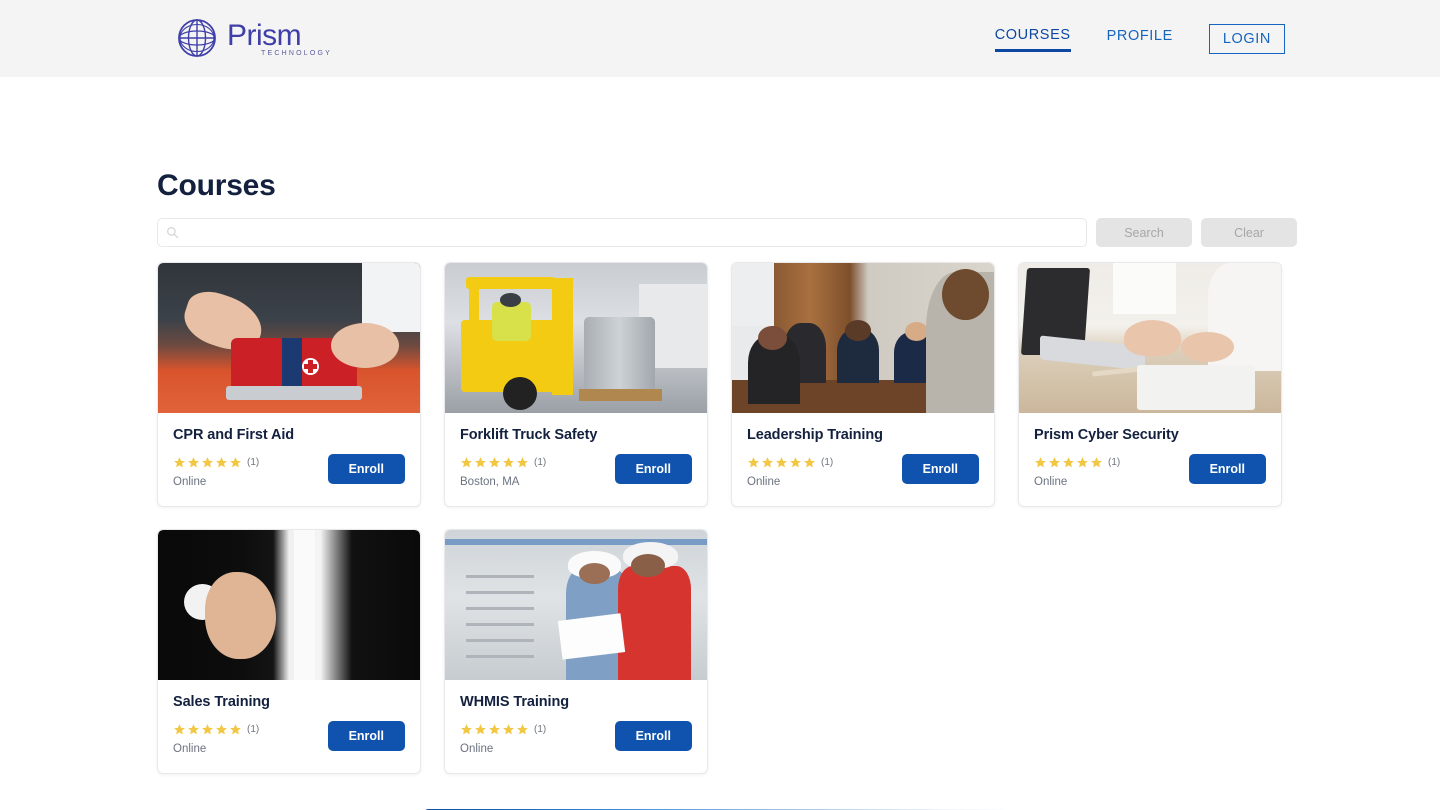 This screenshot has height=810, width=1440. I want to click on brand-logo: Prism TECHNOLOGY, so click(253, 38).